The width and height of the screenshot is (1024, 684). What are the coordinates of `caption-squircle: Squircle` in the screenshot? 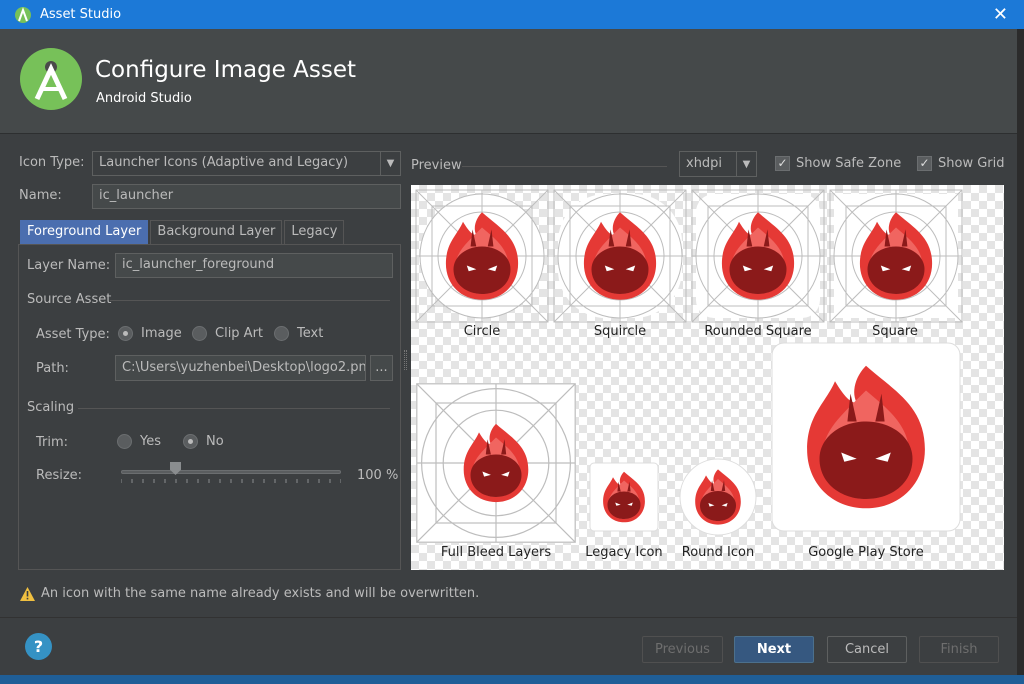 It's located at (620, 331).